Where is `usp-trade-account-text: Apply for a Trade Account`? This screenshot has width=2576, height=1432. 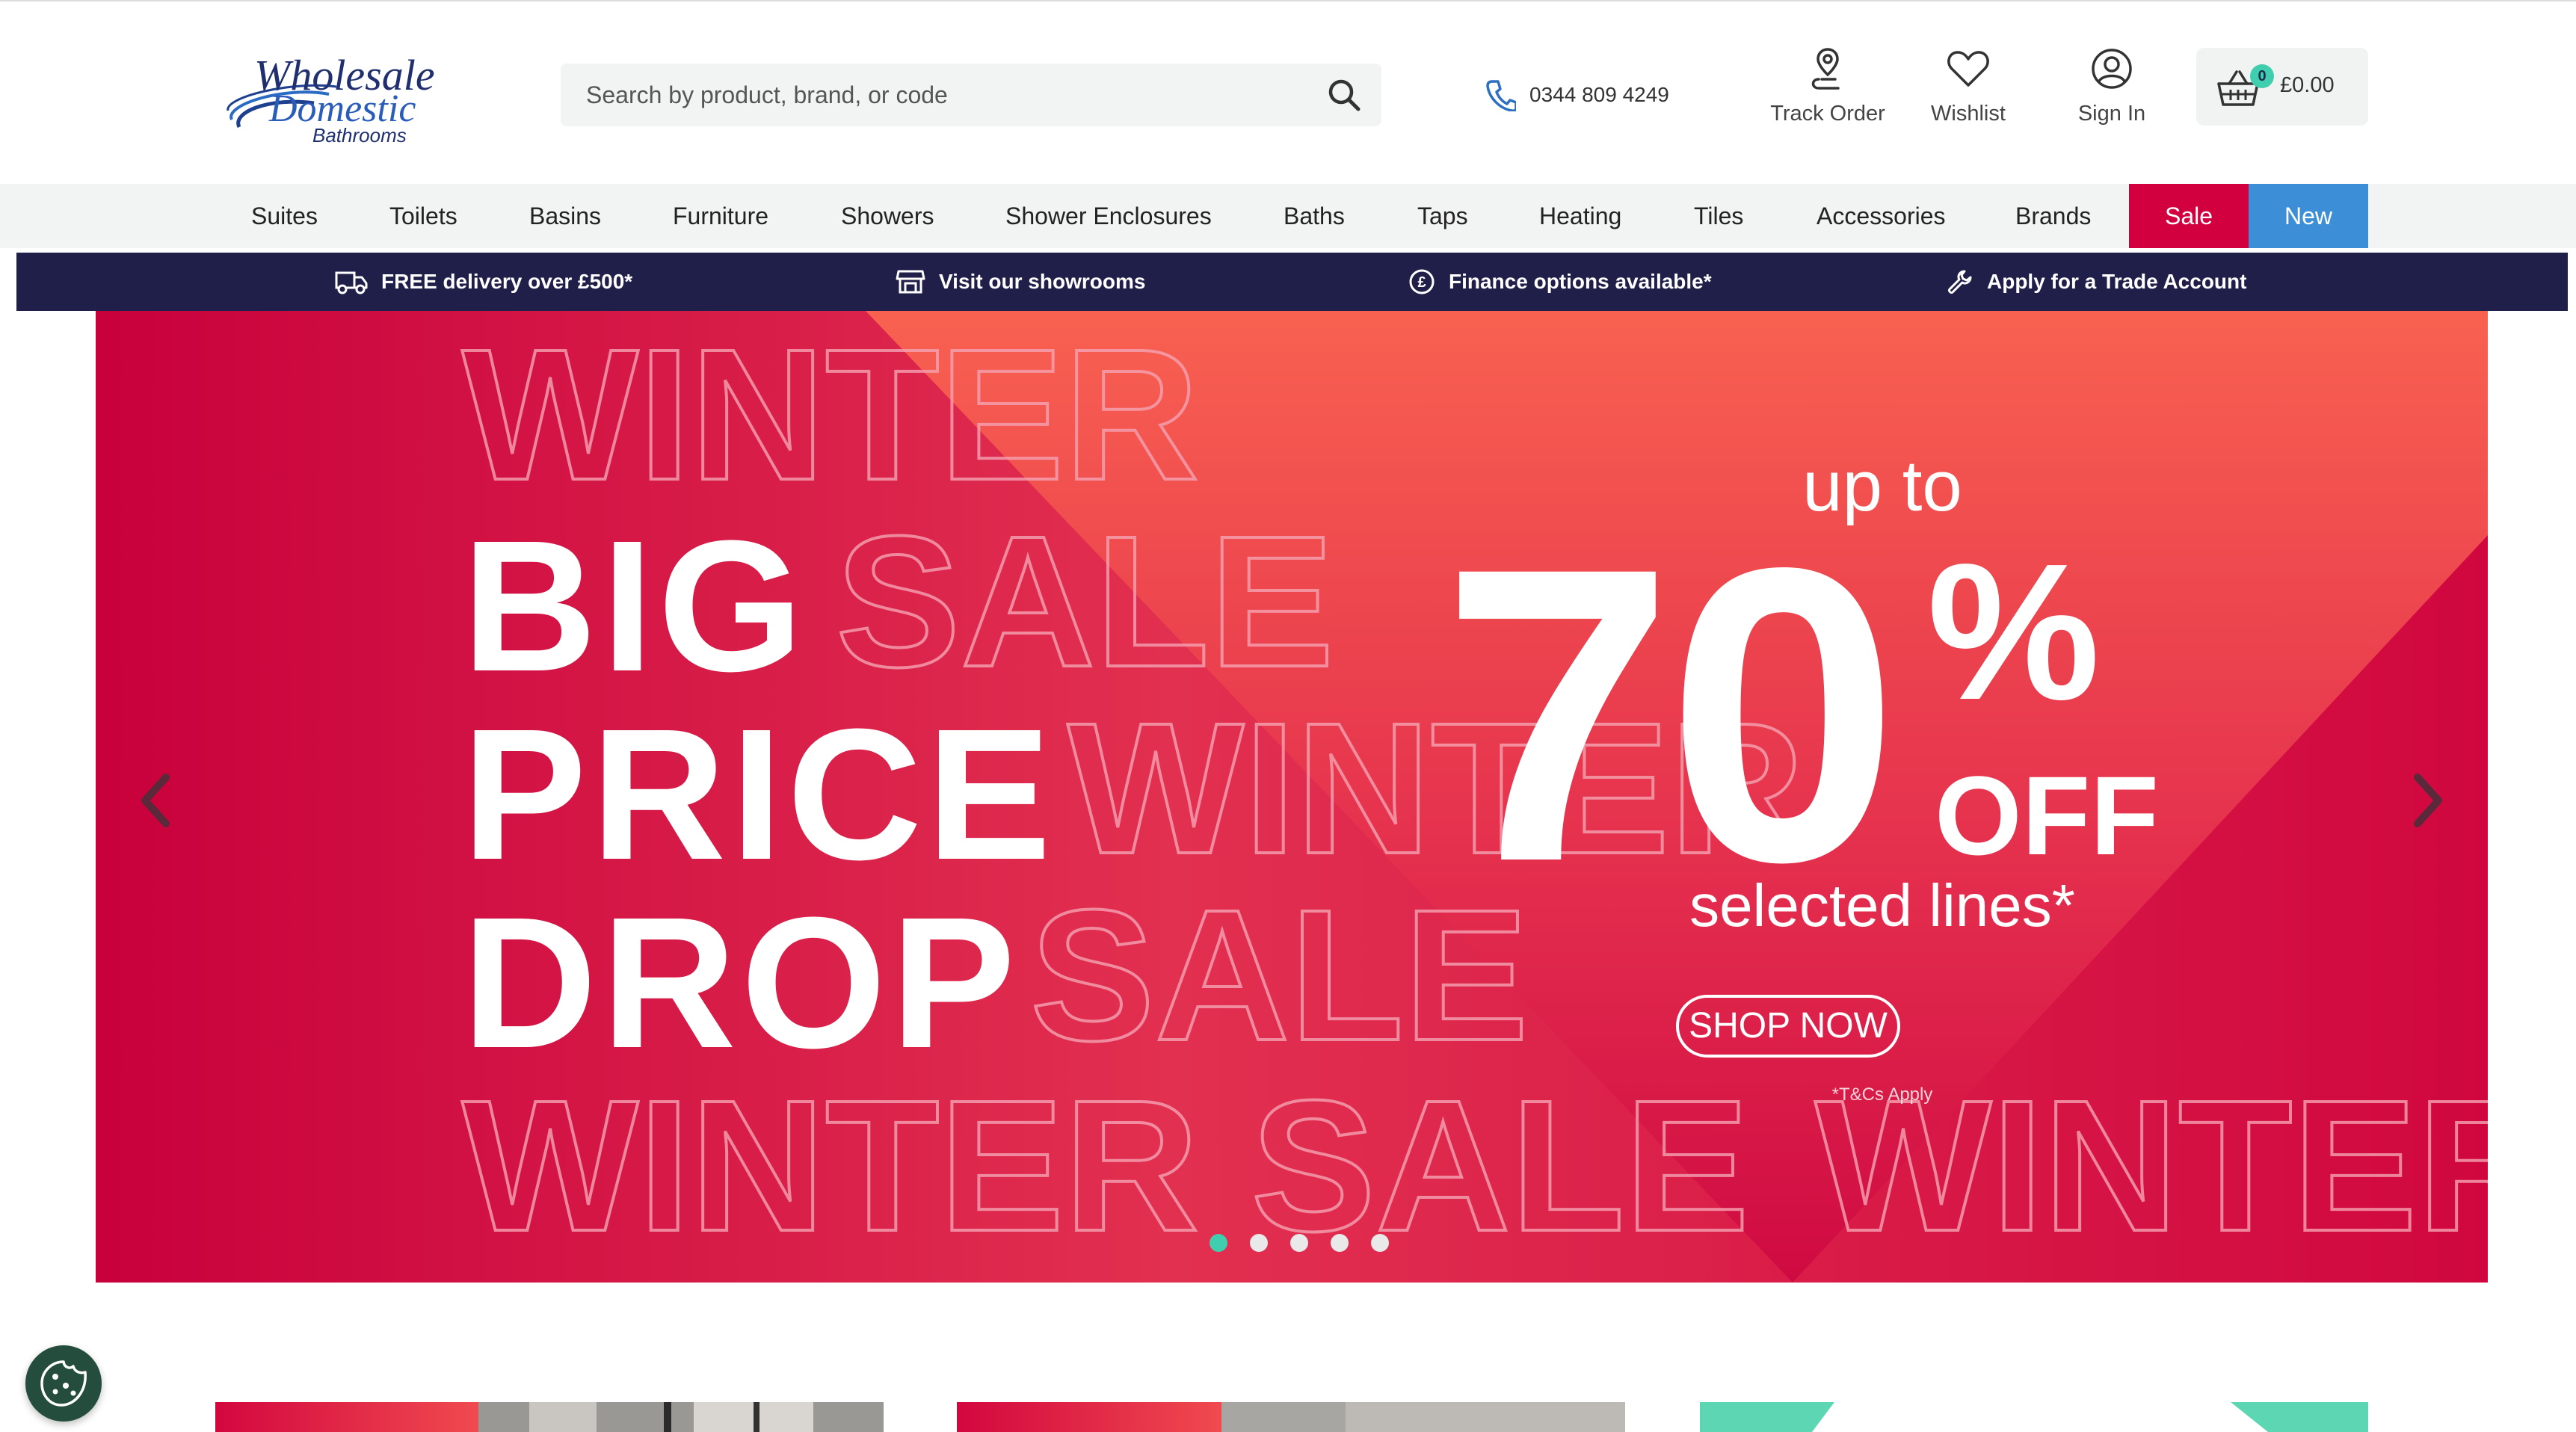
usp-trade-account-text: Apply for a Trade Account is located at coordinates (2117, 281).